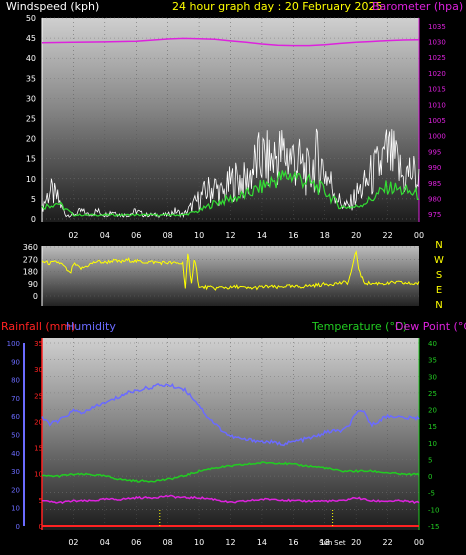  What do you see at coordinates (437, 58) in the screenshot?
I see `barometer-tick-label: 1025` at bounding box center [437, 58].